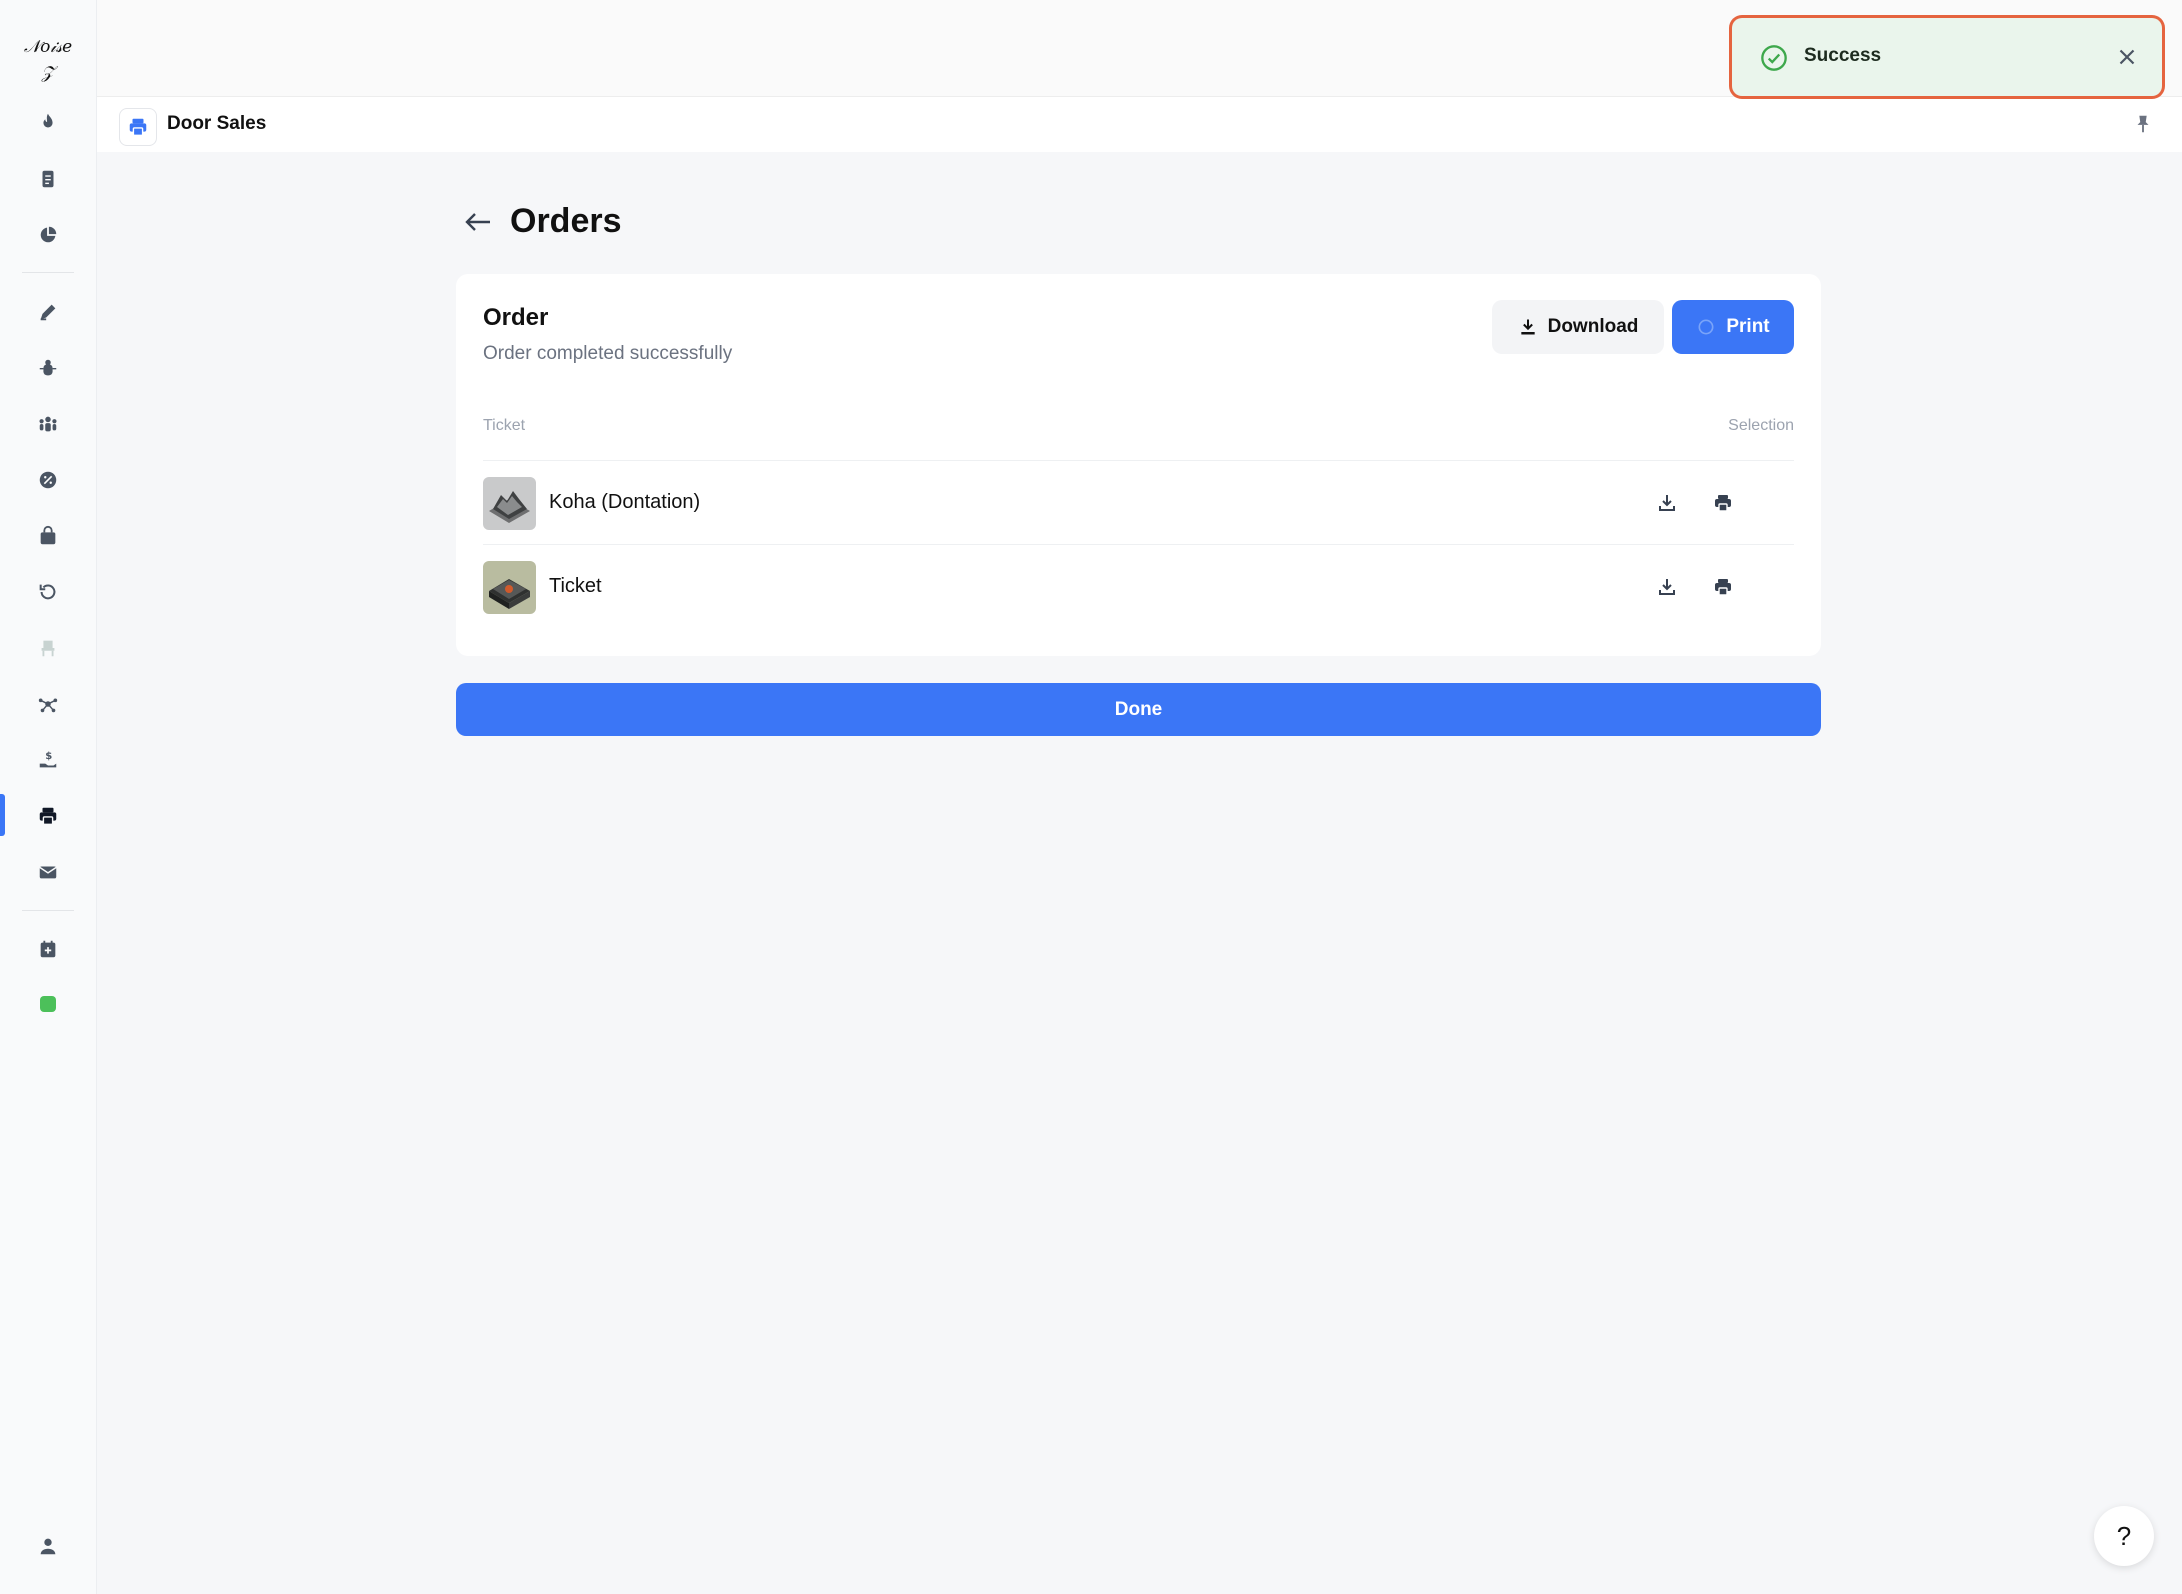 Image resolution: width=2182 pixels, height=1594 pixels. Describe the element at coordinates (625, 502) in the screenshot. I see `ticket-name: Koha (Dontation)` at that location.